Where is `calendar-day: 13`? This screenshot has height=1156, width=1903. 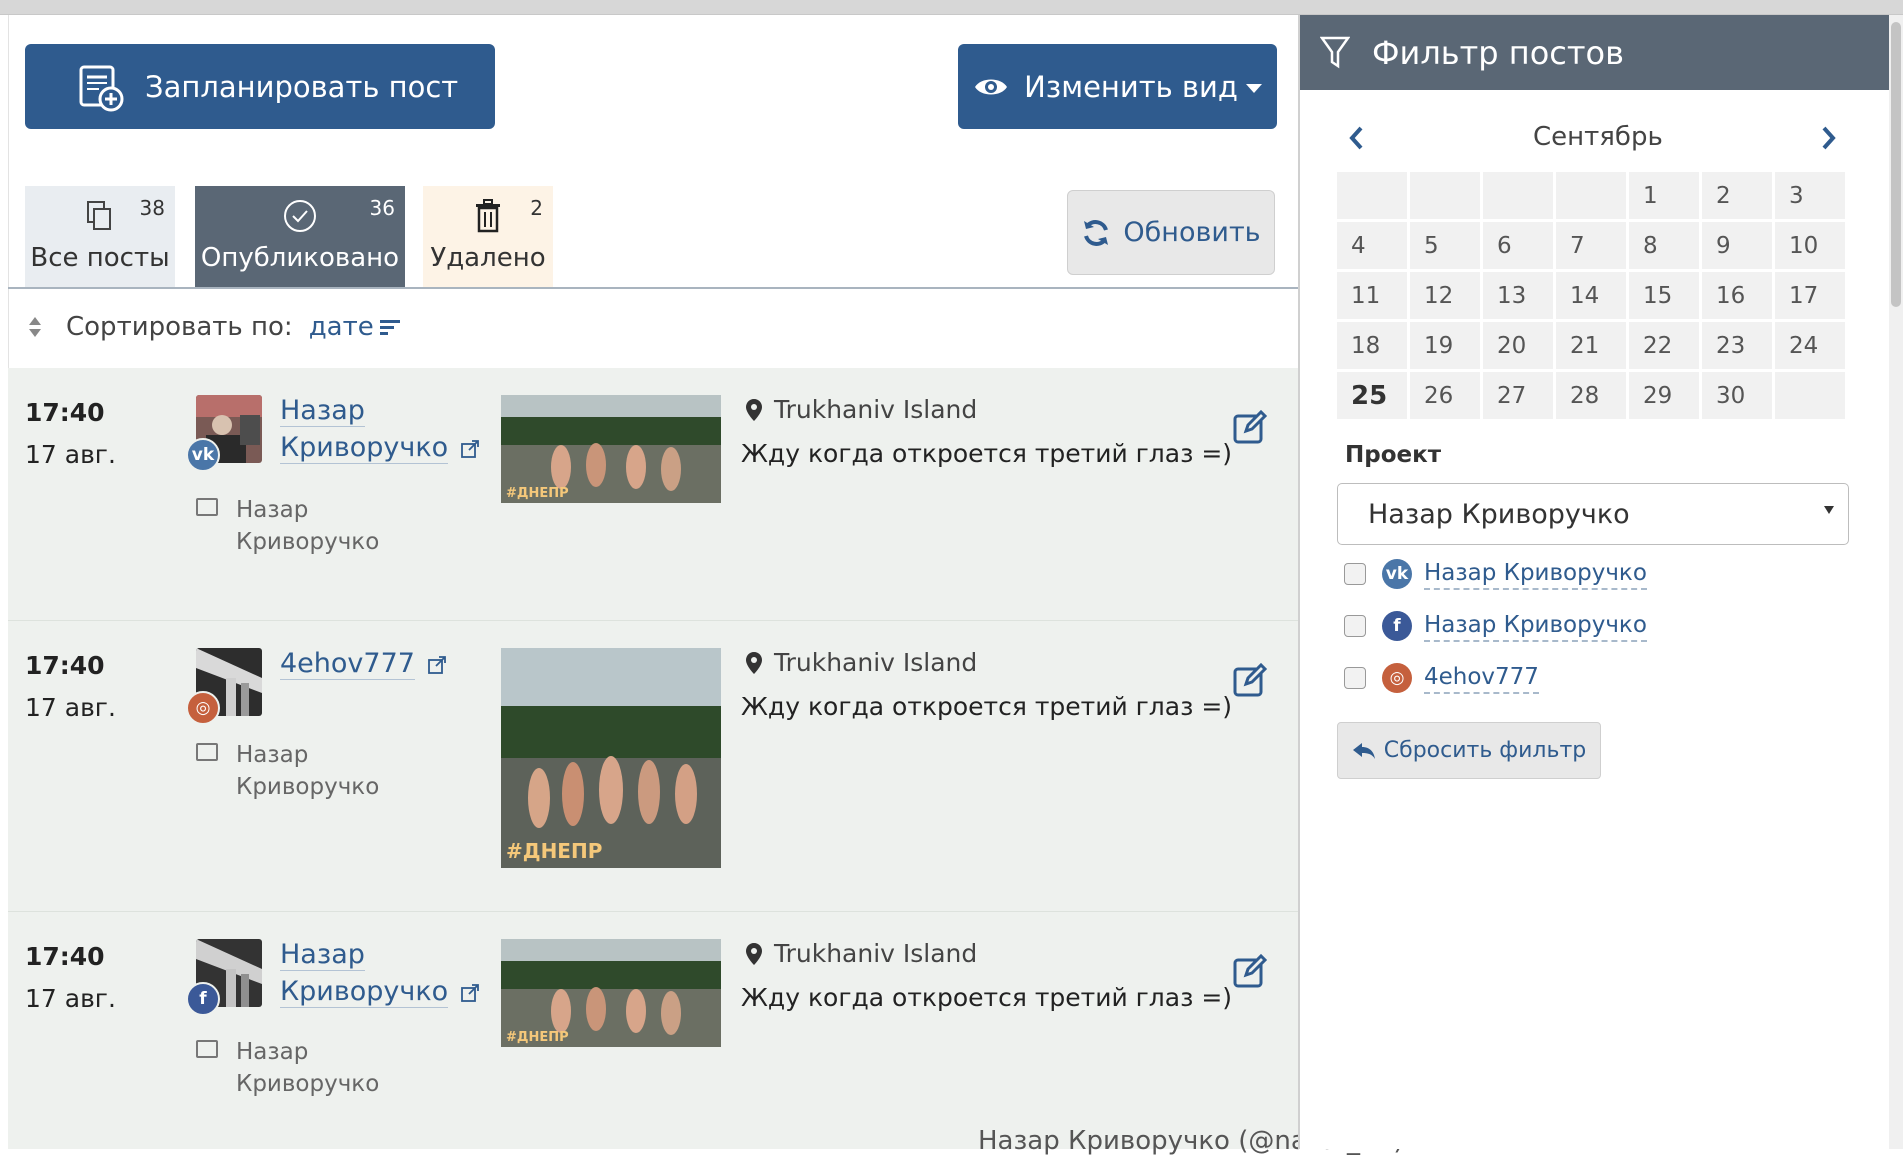 calendar-day: 13 is located at coordinates (1518, 295).